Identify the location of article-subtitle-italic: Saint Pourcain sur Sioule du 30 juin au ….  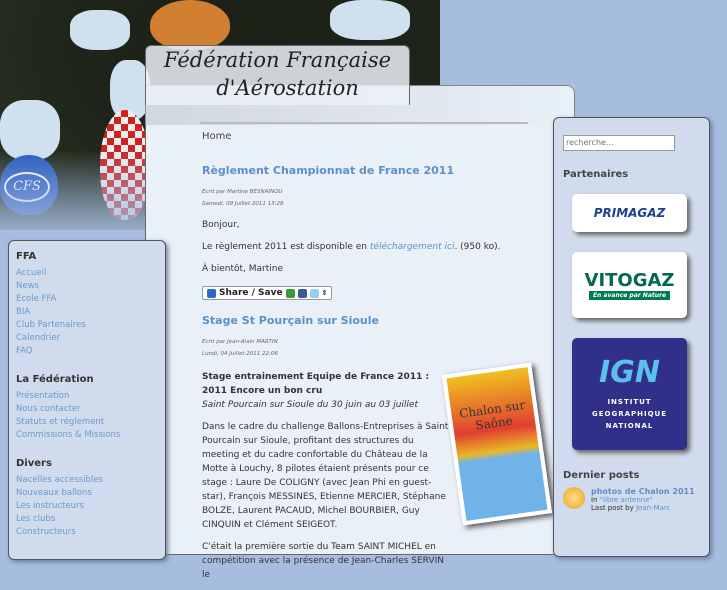
(310, 405).